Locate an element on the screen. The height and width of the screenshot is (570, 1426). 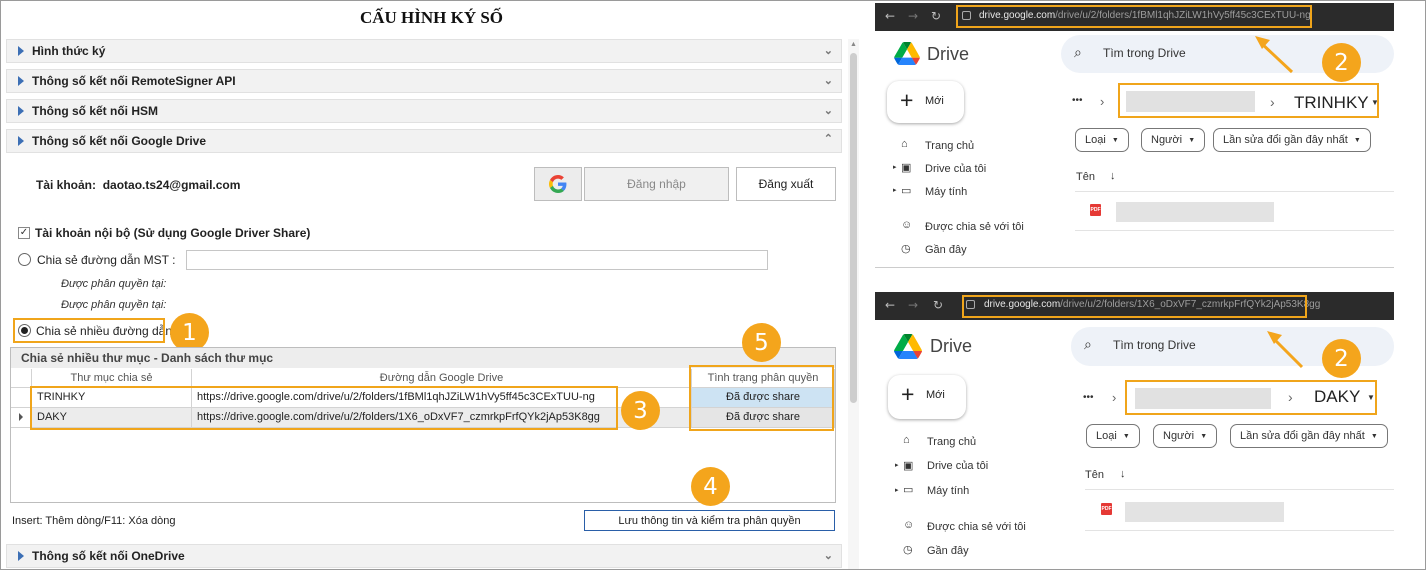
section-label: Hình thức ký is located at coordinates (69, 51).